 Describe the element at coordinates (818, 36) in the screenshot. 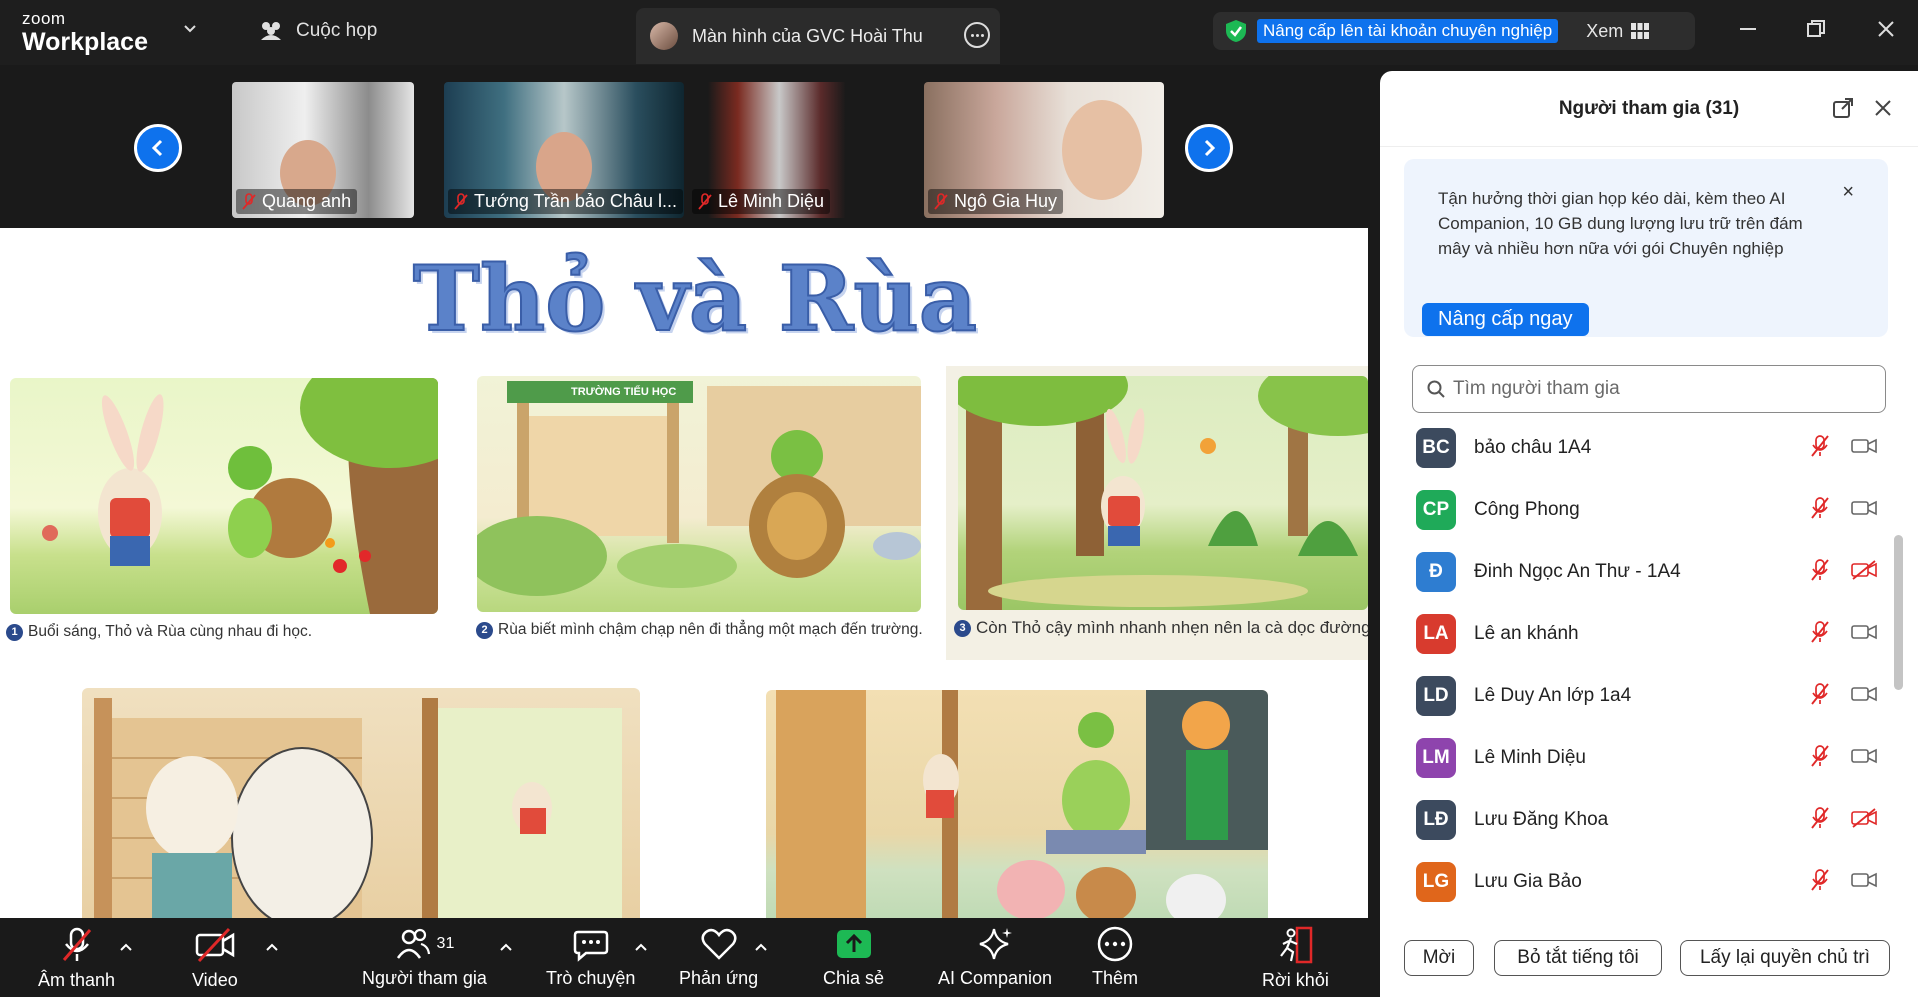

I see `screen-share-tab: Màn hình của GVC Hoài Thu` at that location.